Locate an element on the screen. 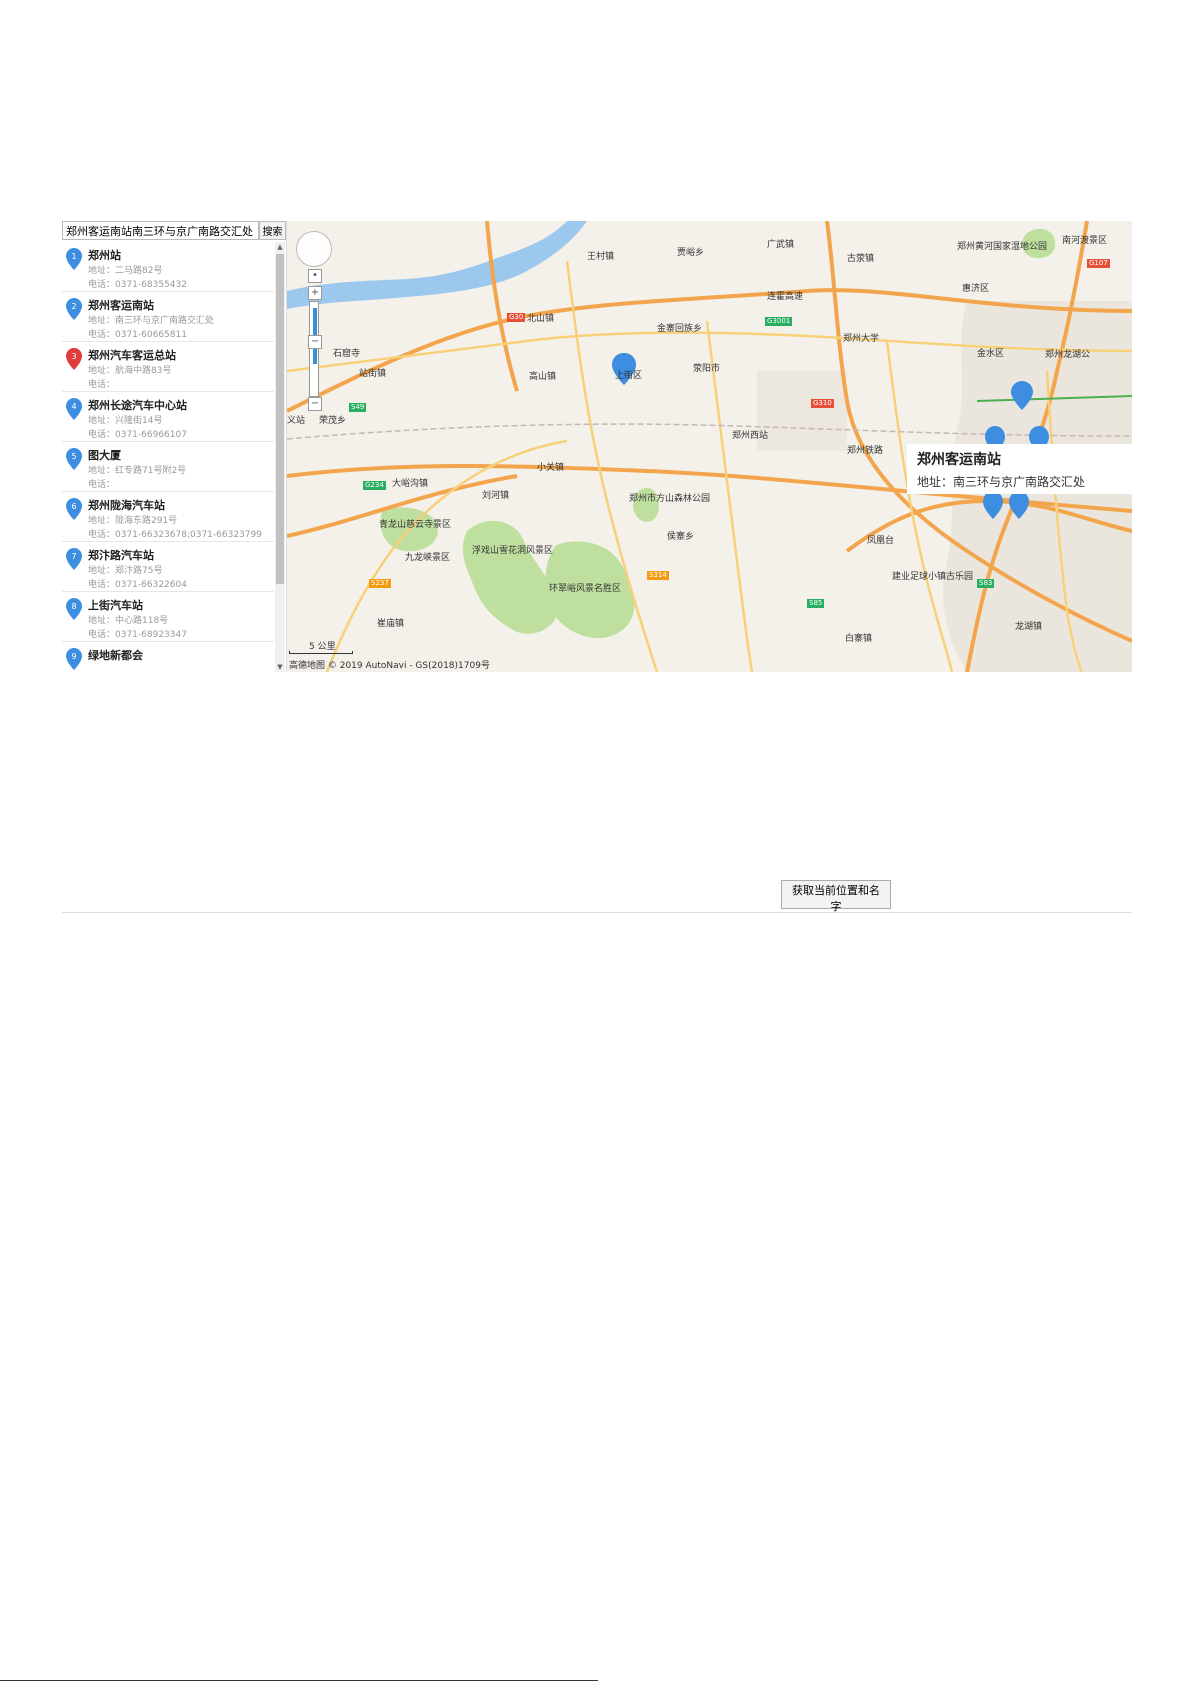  result-address: 地址：红专路71号附2号 is located at coordinates (137, 471).